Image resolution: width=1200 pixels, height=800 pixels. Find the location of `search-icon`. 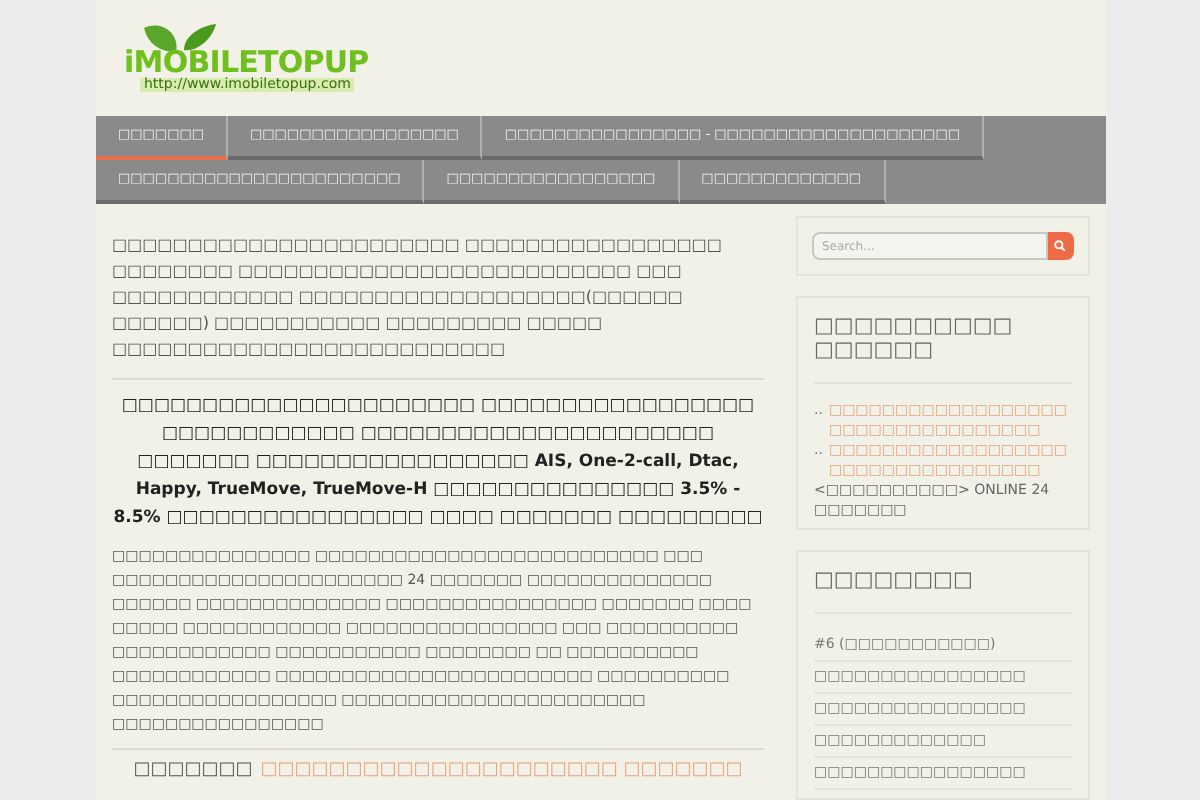

search-icon is located at coordinates (1060, 246).